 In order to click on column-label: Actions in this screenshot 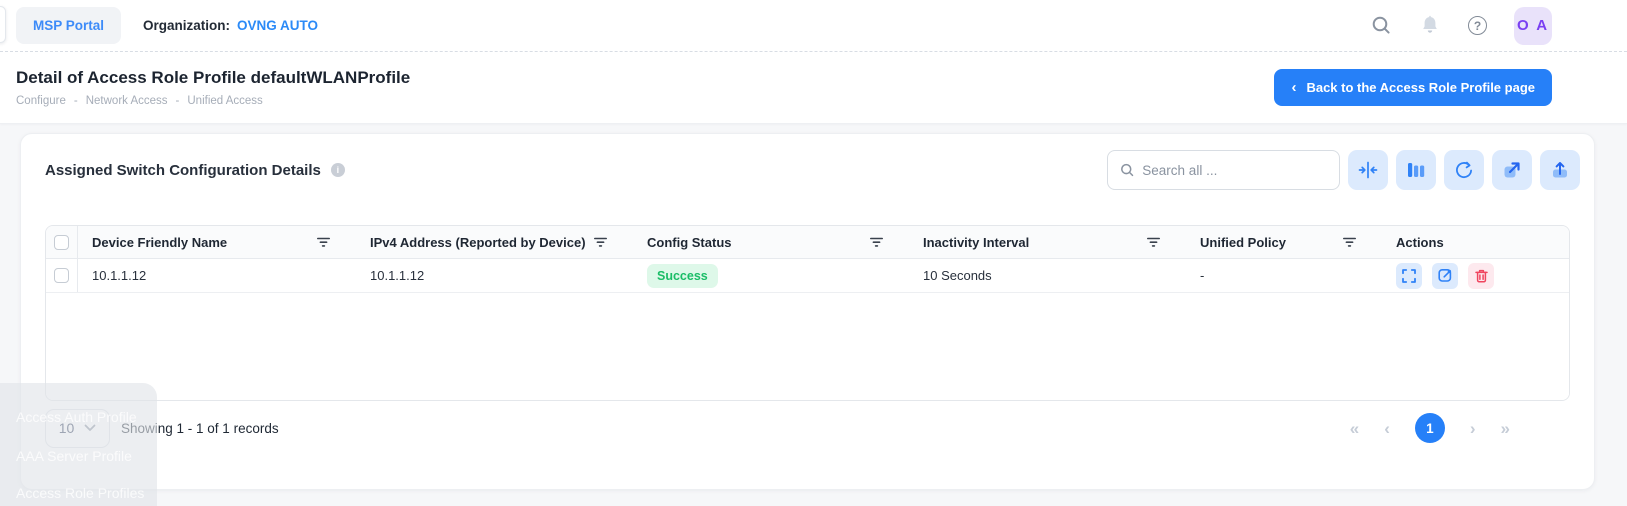, I will do `click(1420, 242)`.